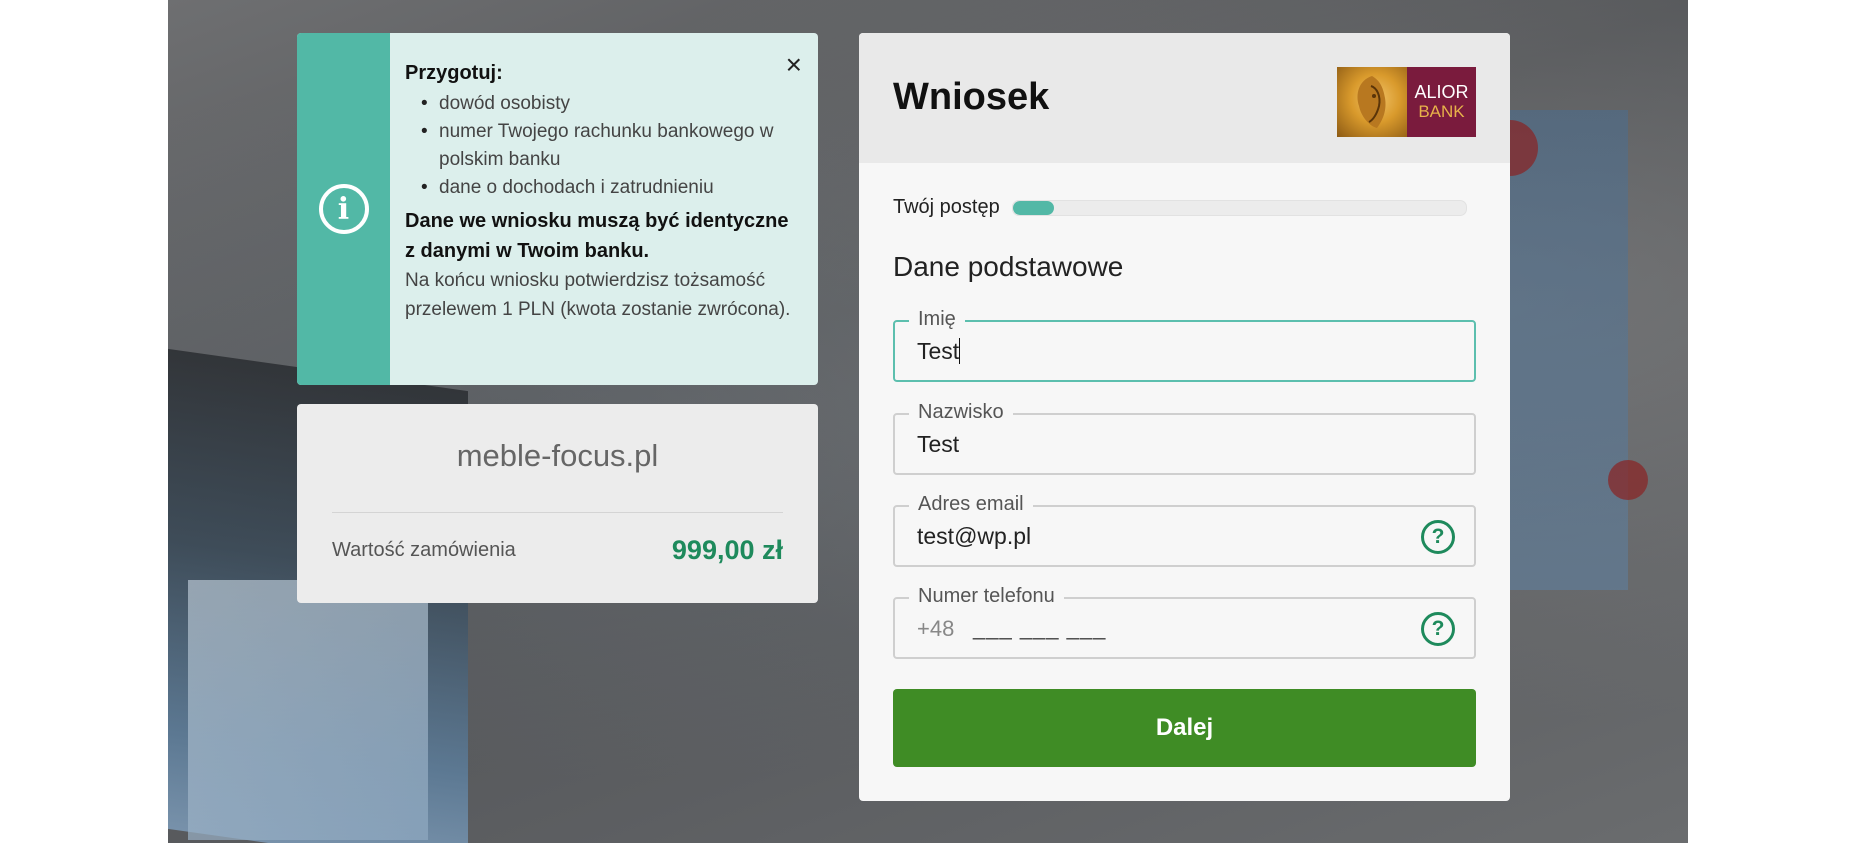 This screenshot has height=843, width=1855. I want to click on divider, so click(557, 512).